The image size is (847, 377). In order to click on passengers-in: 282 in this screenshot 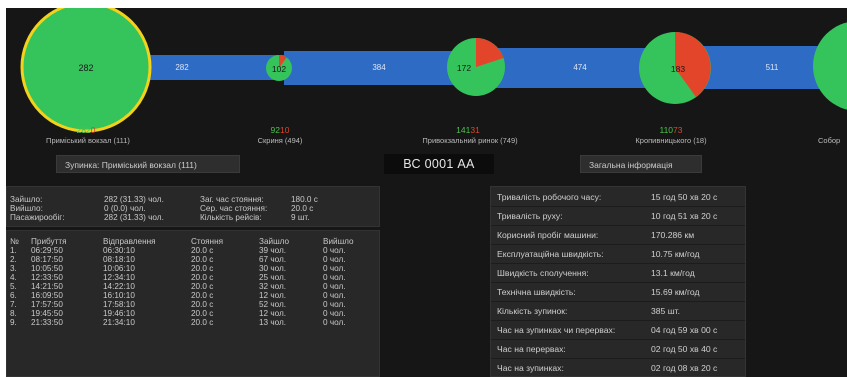, I will do `click(83, 130)`.